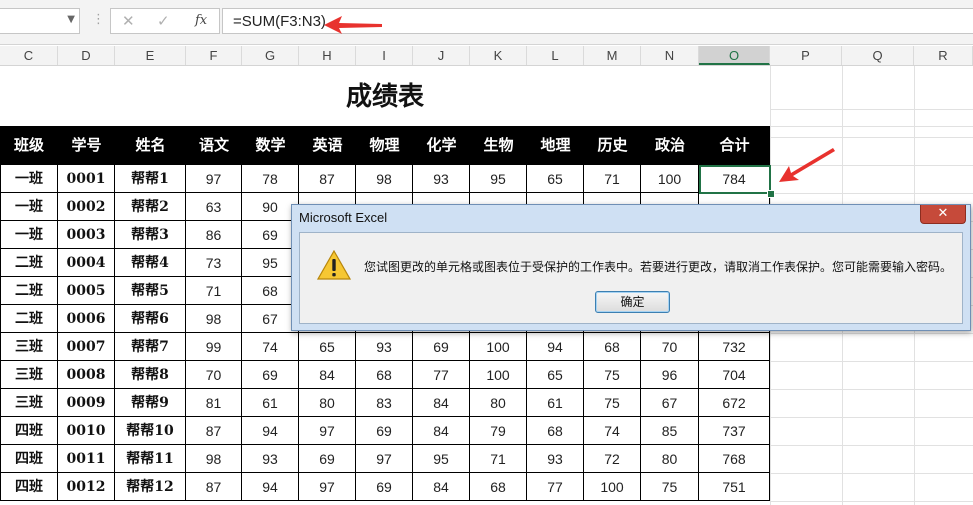 This screenshot has height=505, width=973. Describe the element at coordinates (670, 403) in the screenshot. I see `table-cell: 67` at that location.